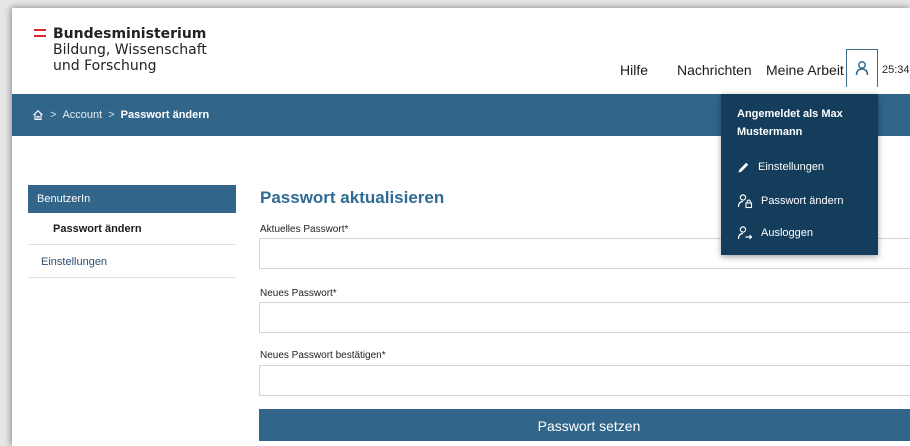 This screenshot has width=910, height=446. What do you see at coordinates (634, 70) in the screenshot?
I see `nav-hilfe-link: Hilfe` at bounding box center [634, 70].